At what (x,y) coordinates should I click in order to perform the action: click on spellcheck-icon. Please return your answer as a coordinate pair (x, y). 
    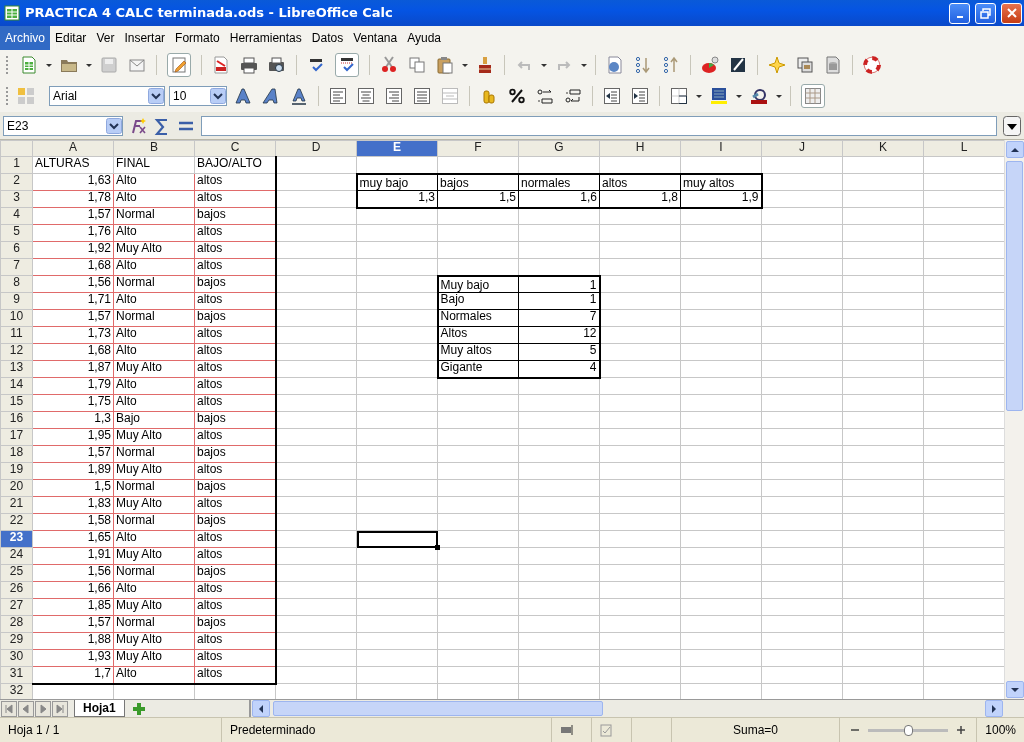
    Looking at the image, I should click on (316, 65).